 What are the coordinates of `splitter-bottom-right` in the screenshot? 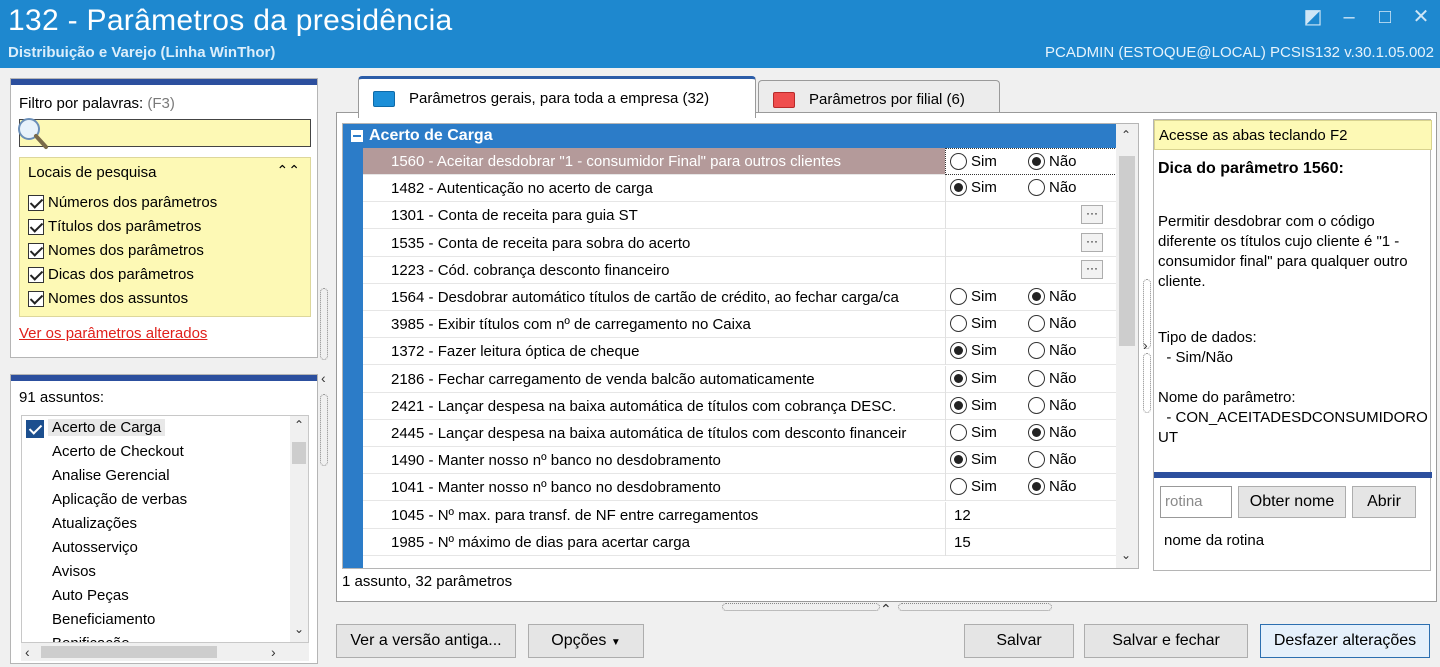 It's located at (975, 607).